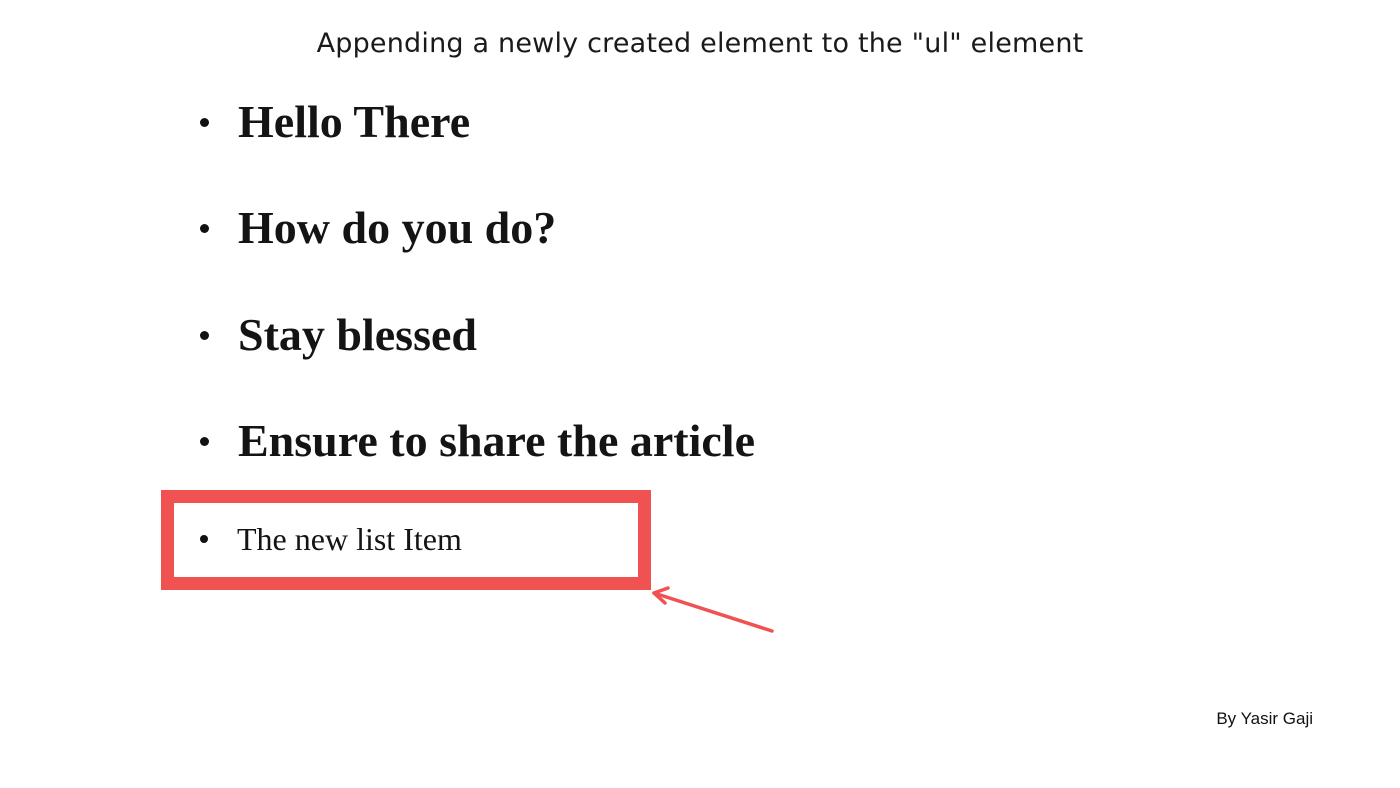  What do you see at coordinates (713, 609) in the screenshot?
I see `arrow-icon` at bounding box center [713, 609].